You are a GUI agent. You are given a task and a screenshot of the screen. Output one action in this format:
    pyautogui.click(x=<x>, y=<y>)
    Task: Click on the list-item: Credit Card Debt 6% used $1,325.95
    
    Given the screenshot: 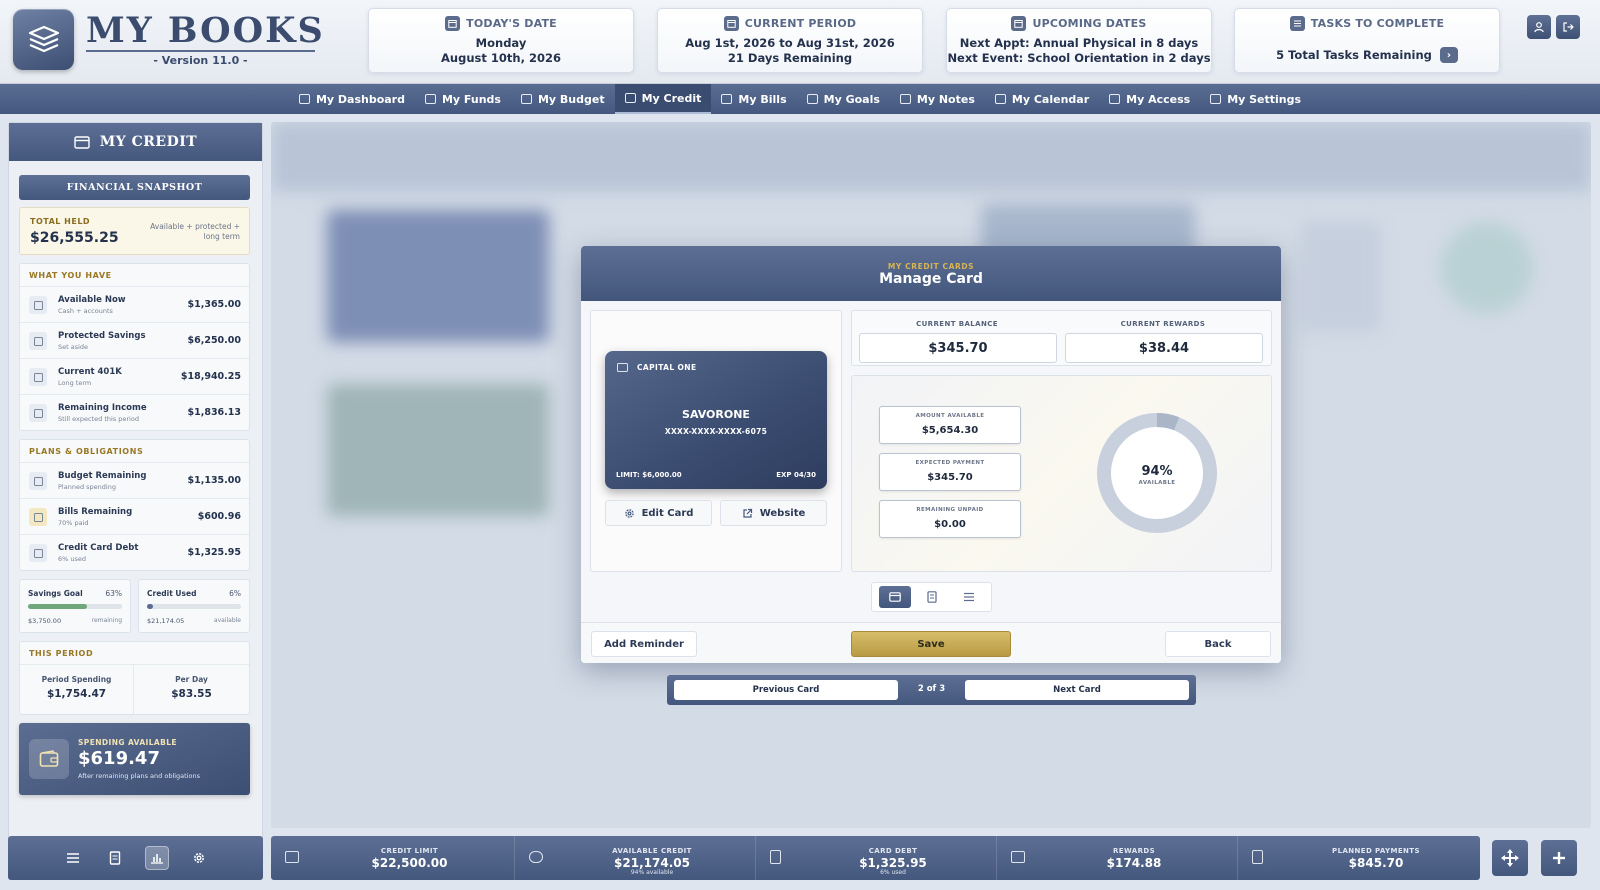 What is the action you would take?
    pyautogui.click(x=134, y=552)
    